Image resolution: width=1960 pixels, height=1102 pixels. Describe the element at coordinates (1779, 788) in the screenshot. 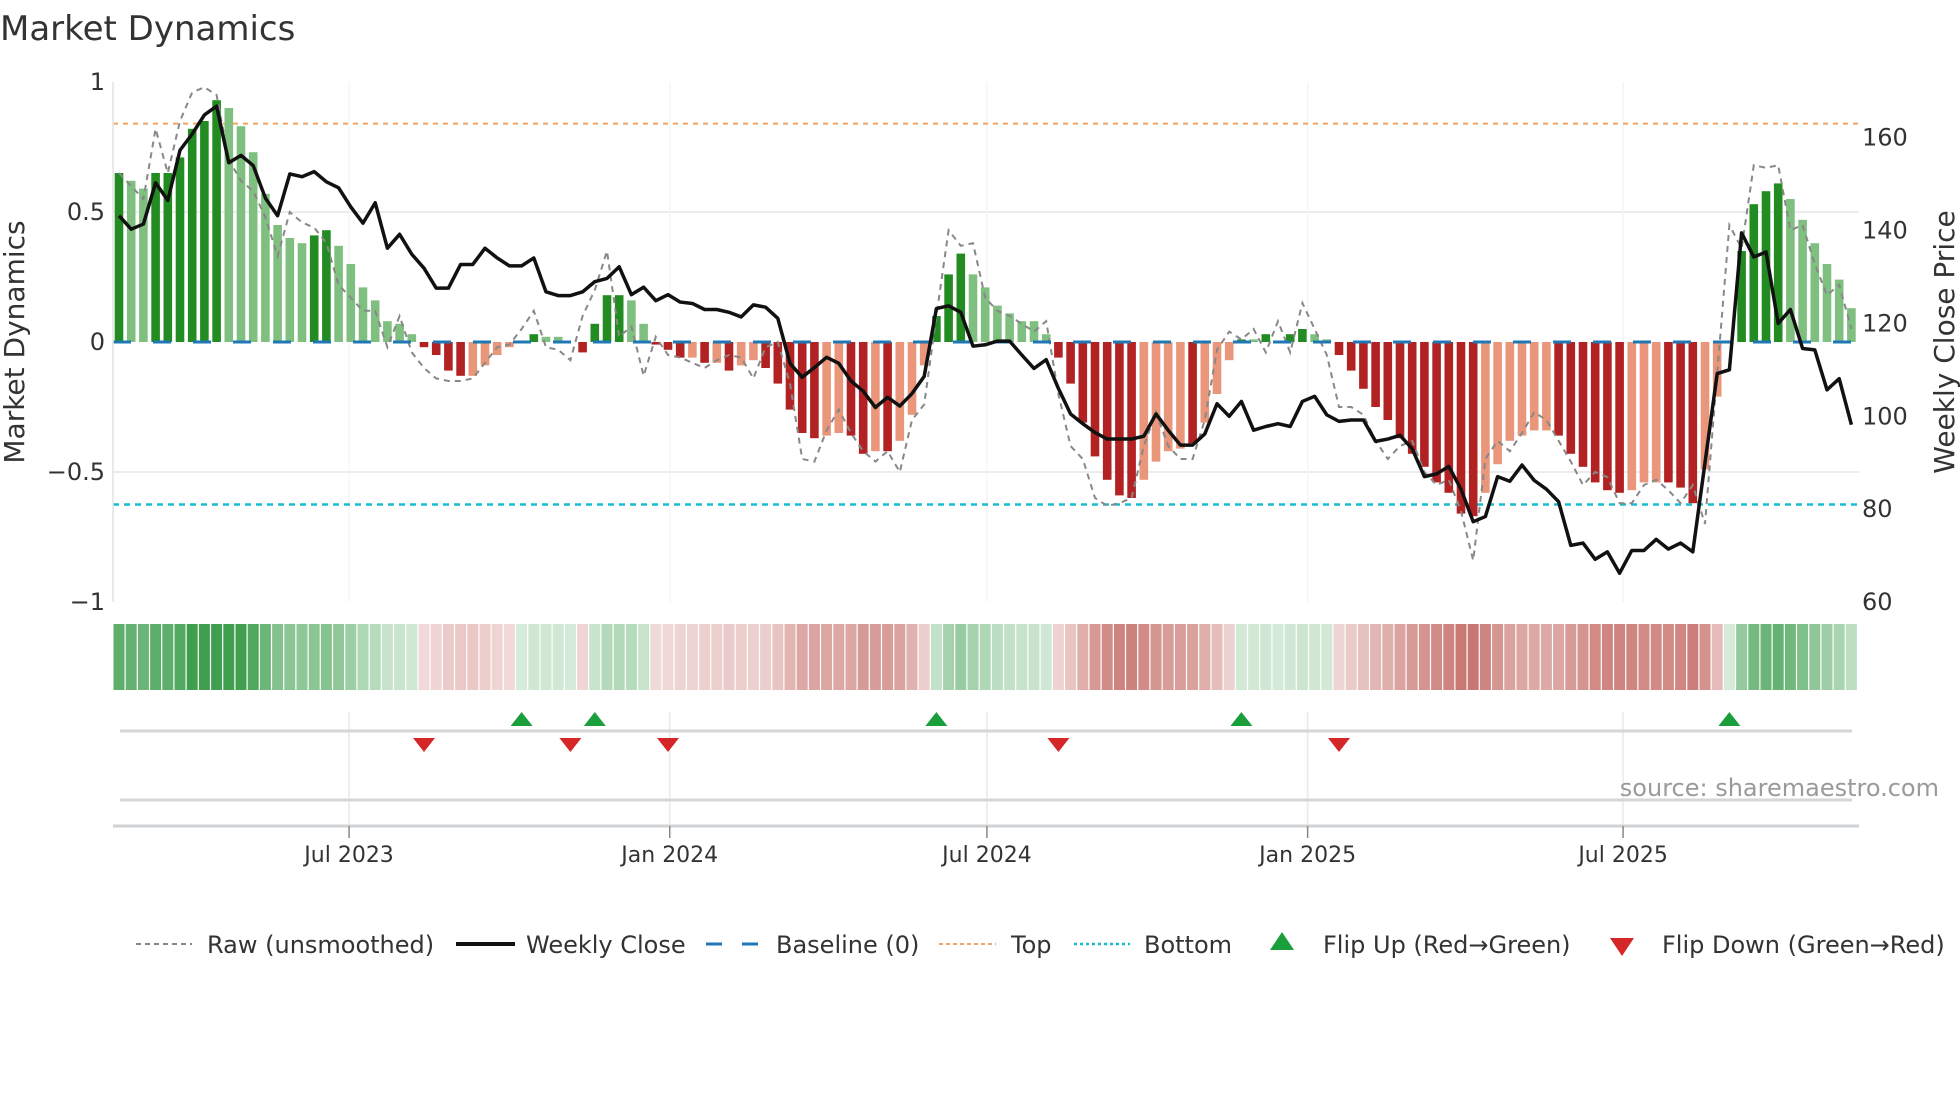

I see `source-label: source: sharemaestro.com` at that location.